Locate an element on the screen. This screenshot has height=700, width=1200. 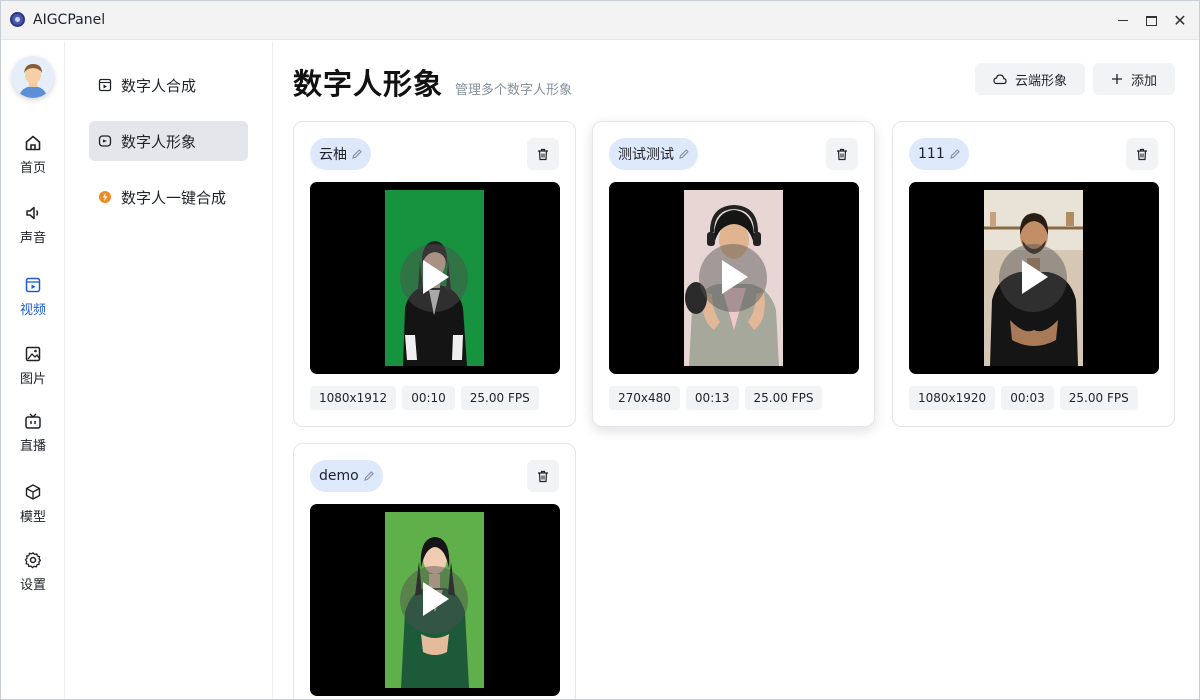
tv-icon is located at coordinates (33, 421).